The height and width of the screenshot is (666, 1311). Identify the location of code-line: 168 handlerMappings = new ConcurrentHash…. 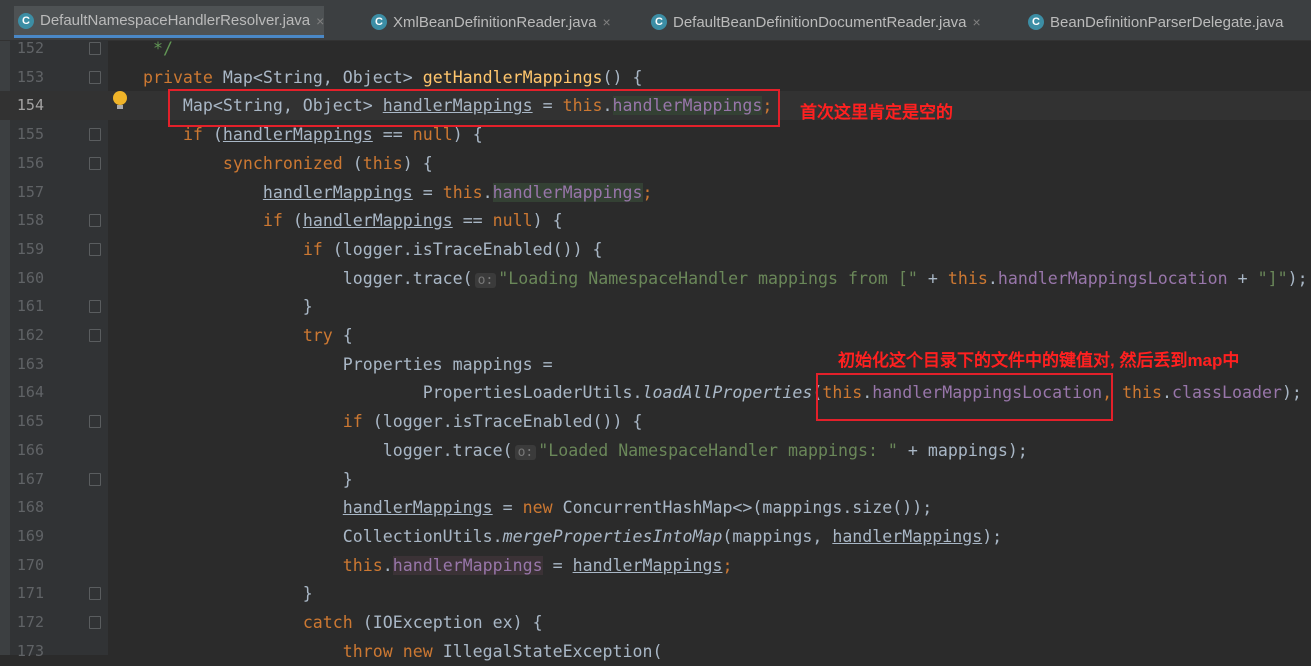
(655, 507).